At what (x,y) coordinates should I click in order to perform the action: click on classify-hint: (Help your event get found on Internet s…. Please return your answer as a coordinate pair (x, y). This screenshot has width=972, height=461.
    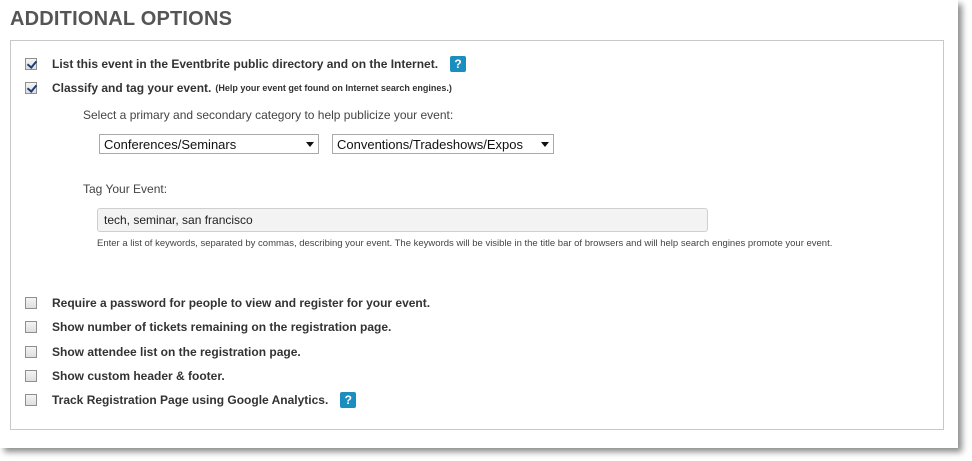
    Looking at the image, I should click on (333, 88).